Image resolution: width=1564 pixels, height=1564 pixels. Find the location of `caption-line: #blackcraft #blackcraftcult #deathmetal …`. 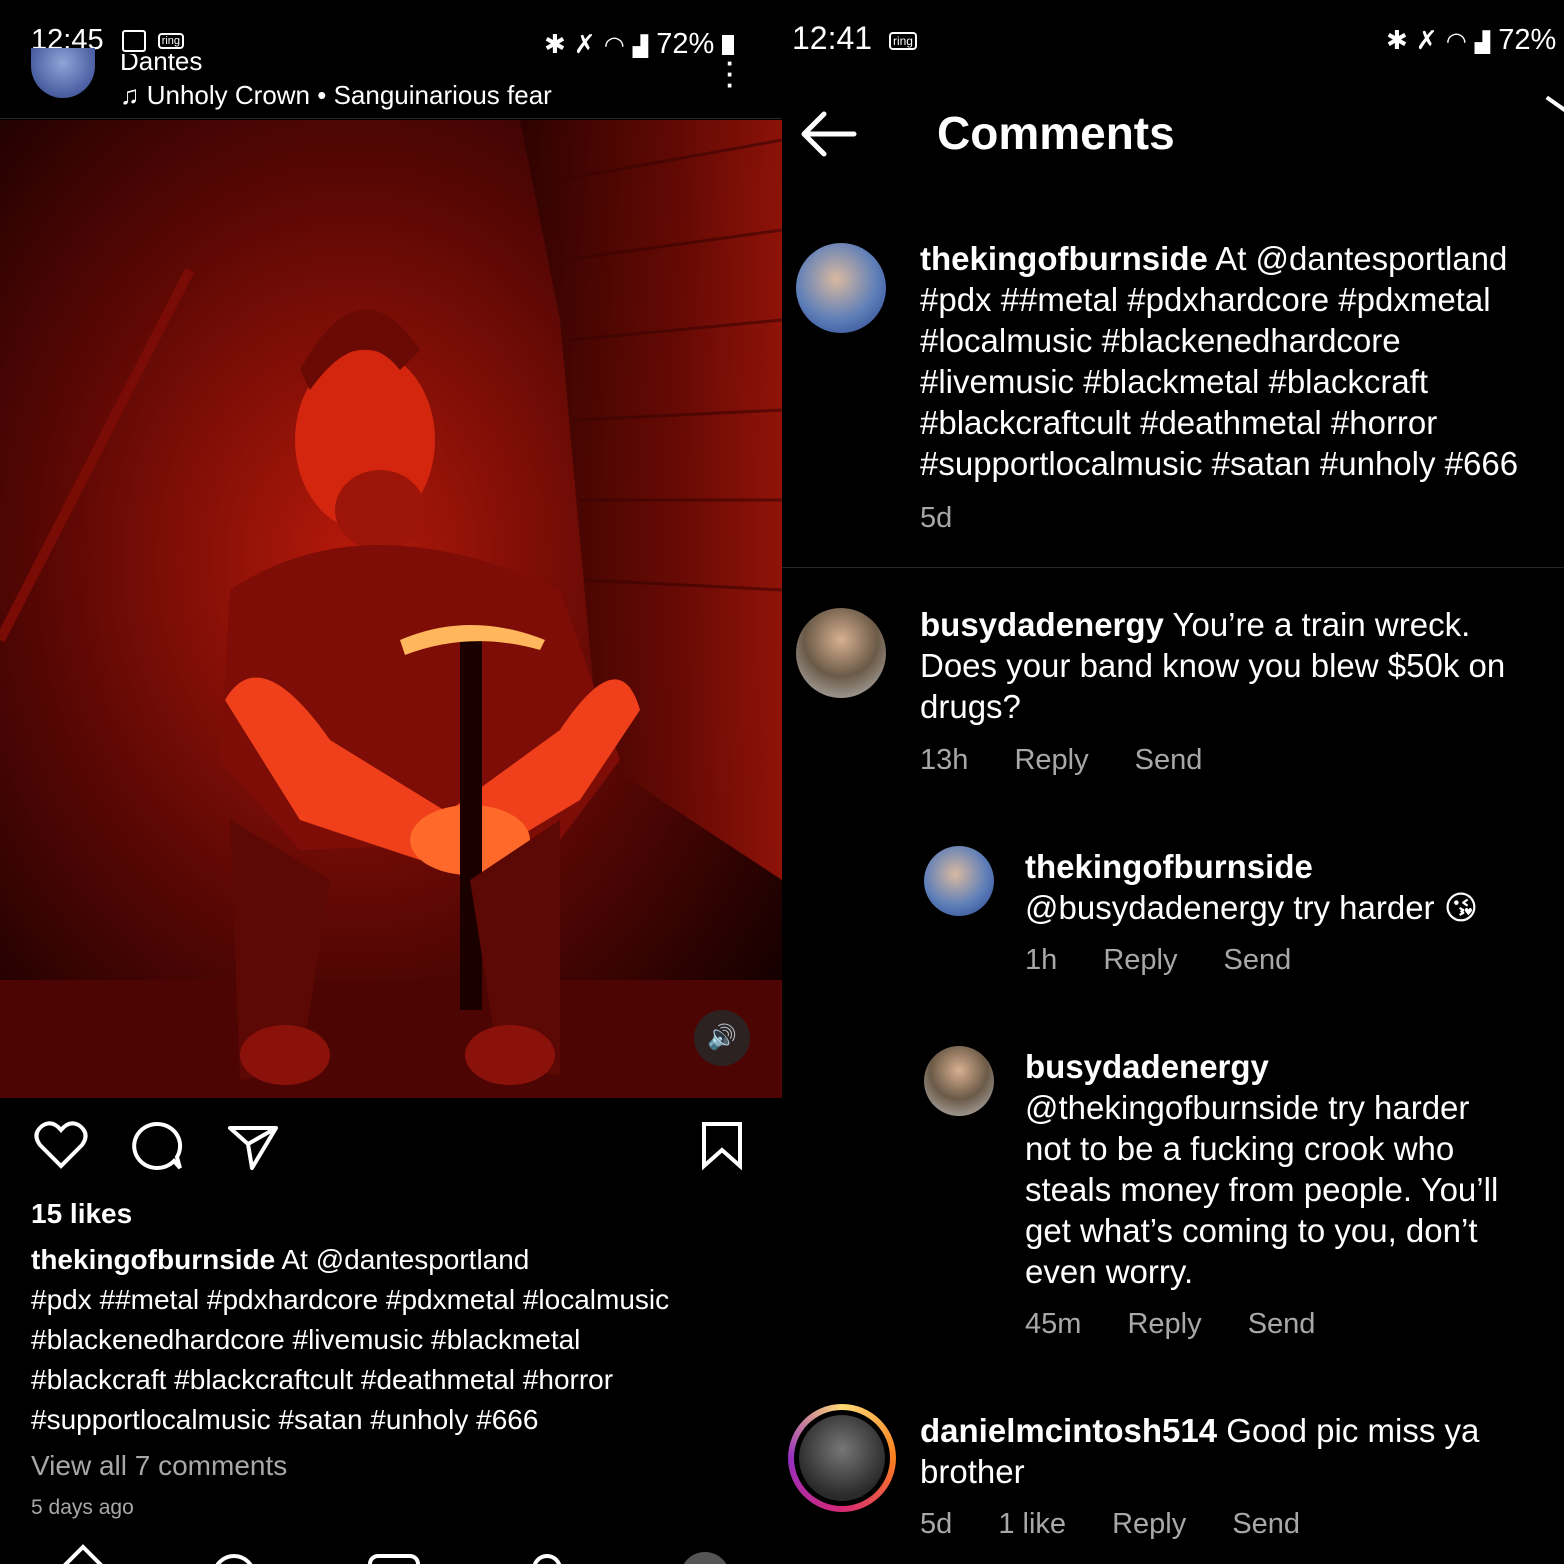

caption-line: #blackcraft #blackcraftcult #deathmetal … is located at coordinates (322, 1379).